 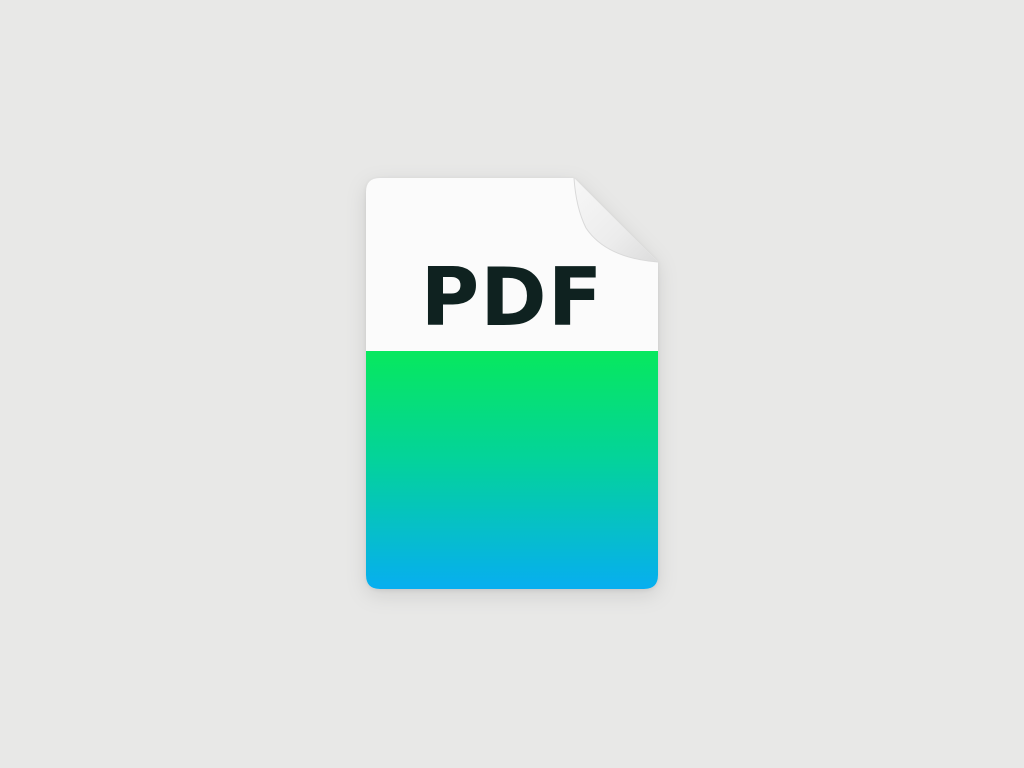 I want to click on pdf-type-label: PDF, so click(x=512, y=297).